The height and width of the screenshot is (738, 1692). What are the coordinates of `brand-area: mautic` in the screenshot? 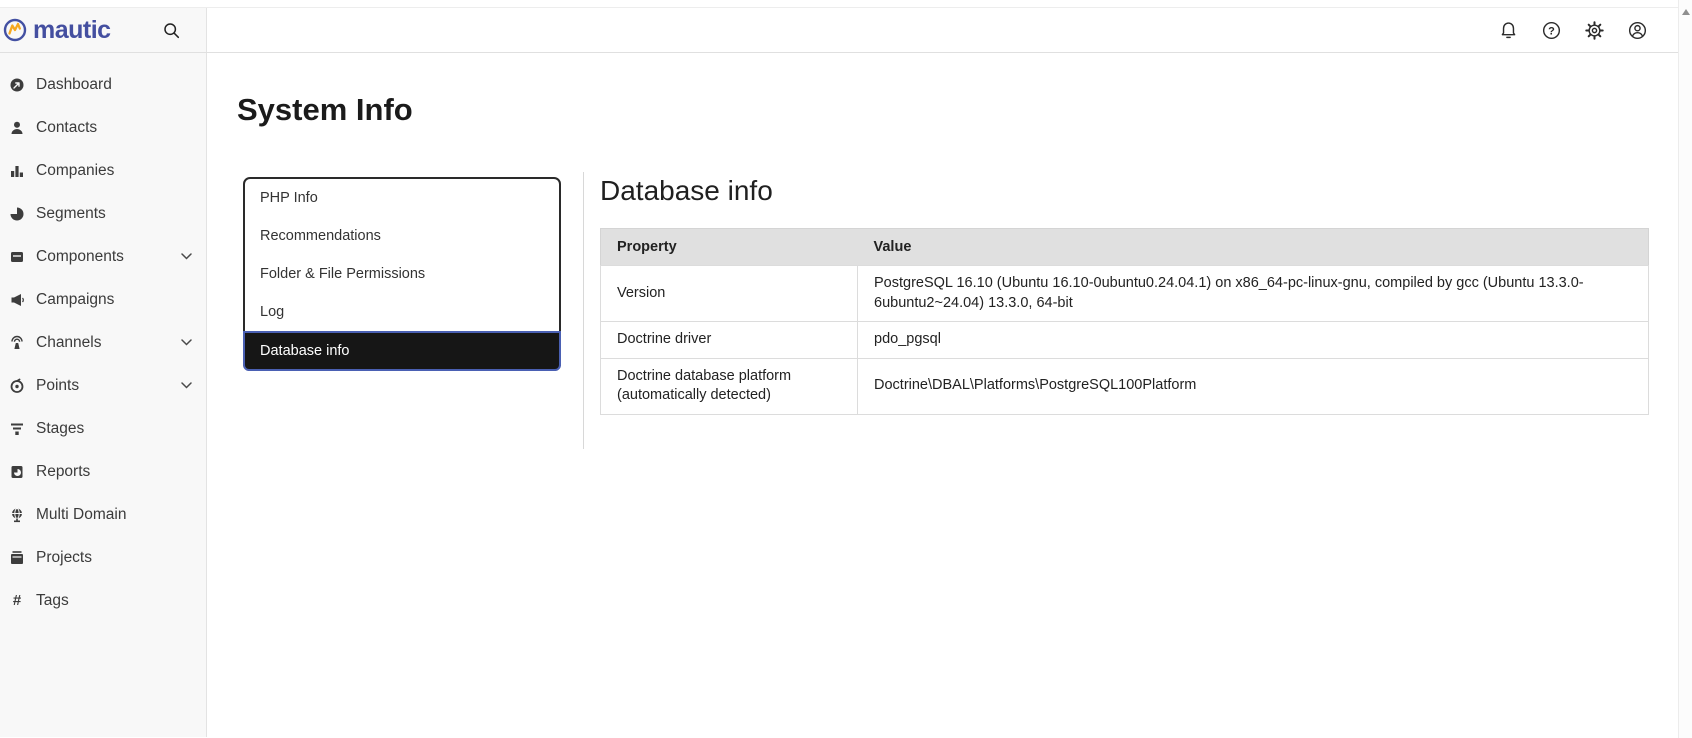 It's located at (103, 30).